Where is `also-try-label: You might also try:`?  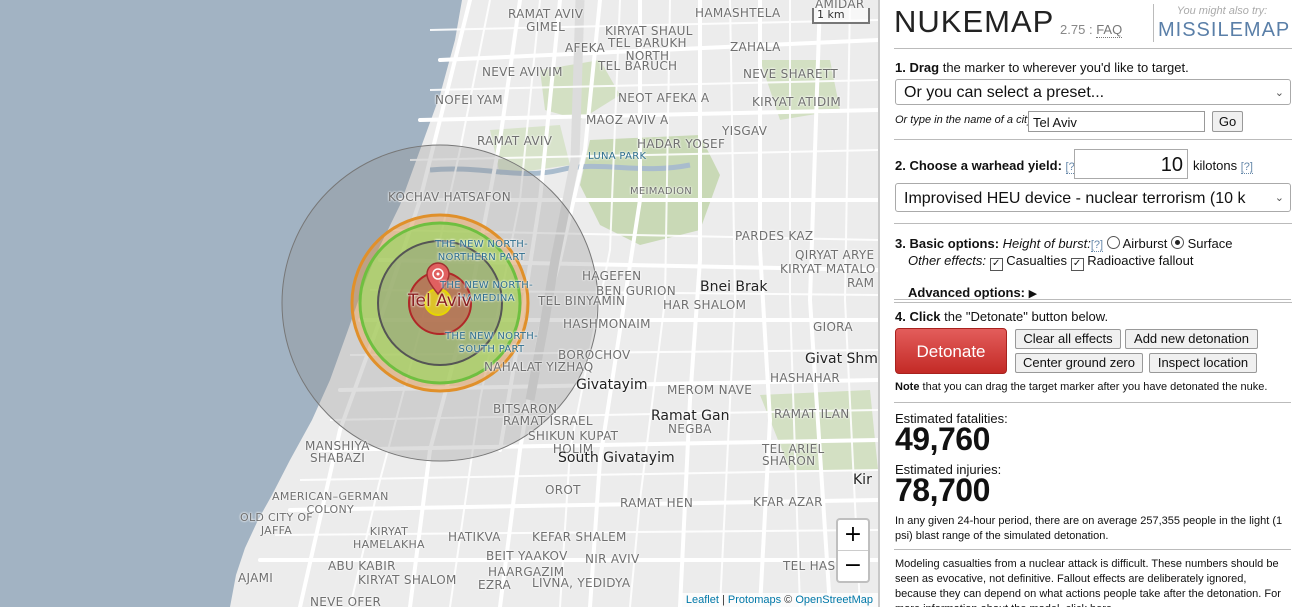
also-try-label: You might also try: is located at coordinates (1222, 11).